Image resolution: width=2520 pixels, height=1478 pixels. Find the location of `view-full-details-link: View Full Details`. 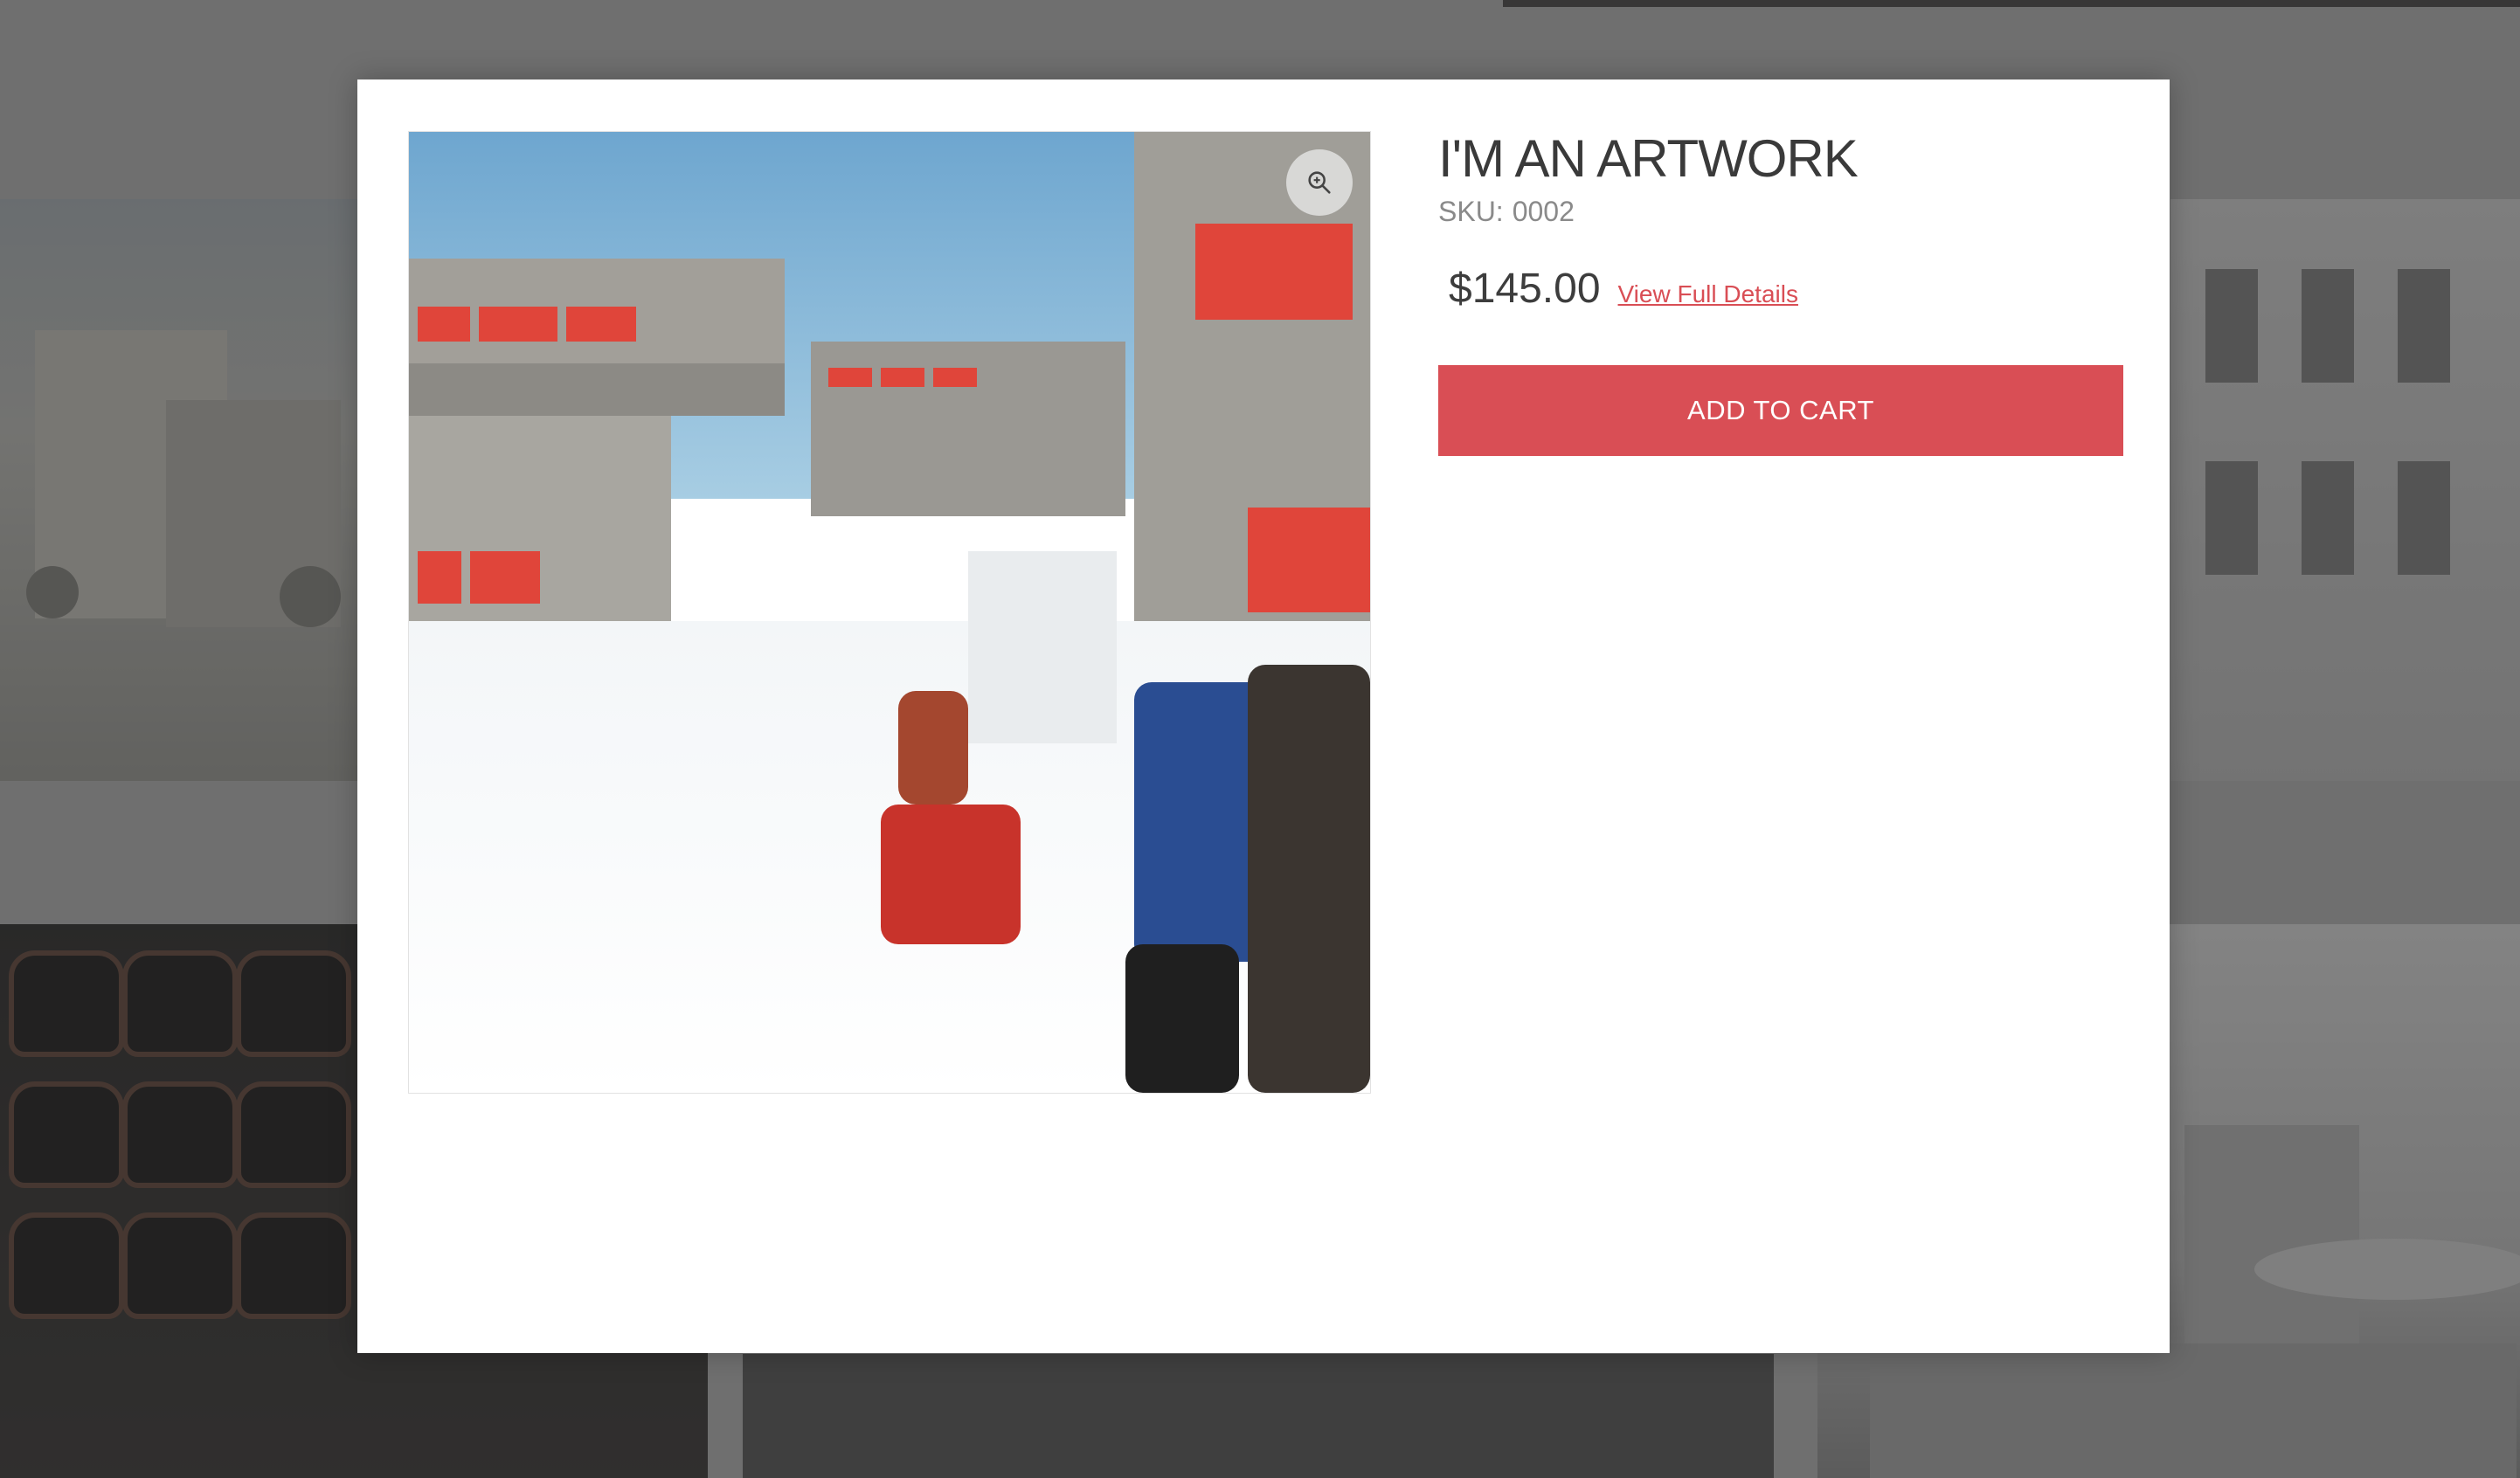

view-full-details-link: View Full Details is located at coordinates (1708, 294).